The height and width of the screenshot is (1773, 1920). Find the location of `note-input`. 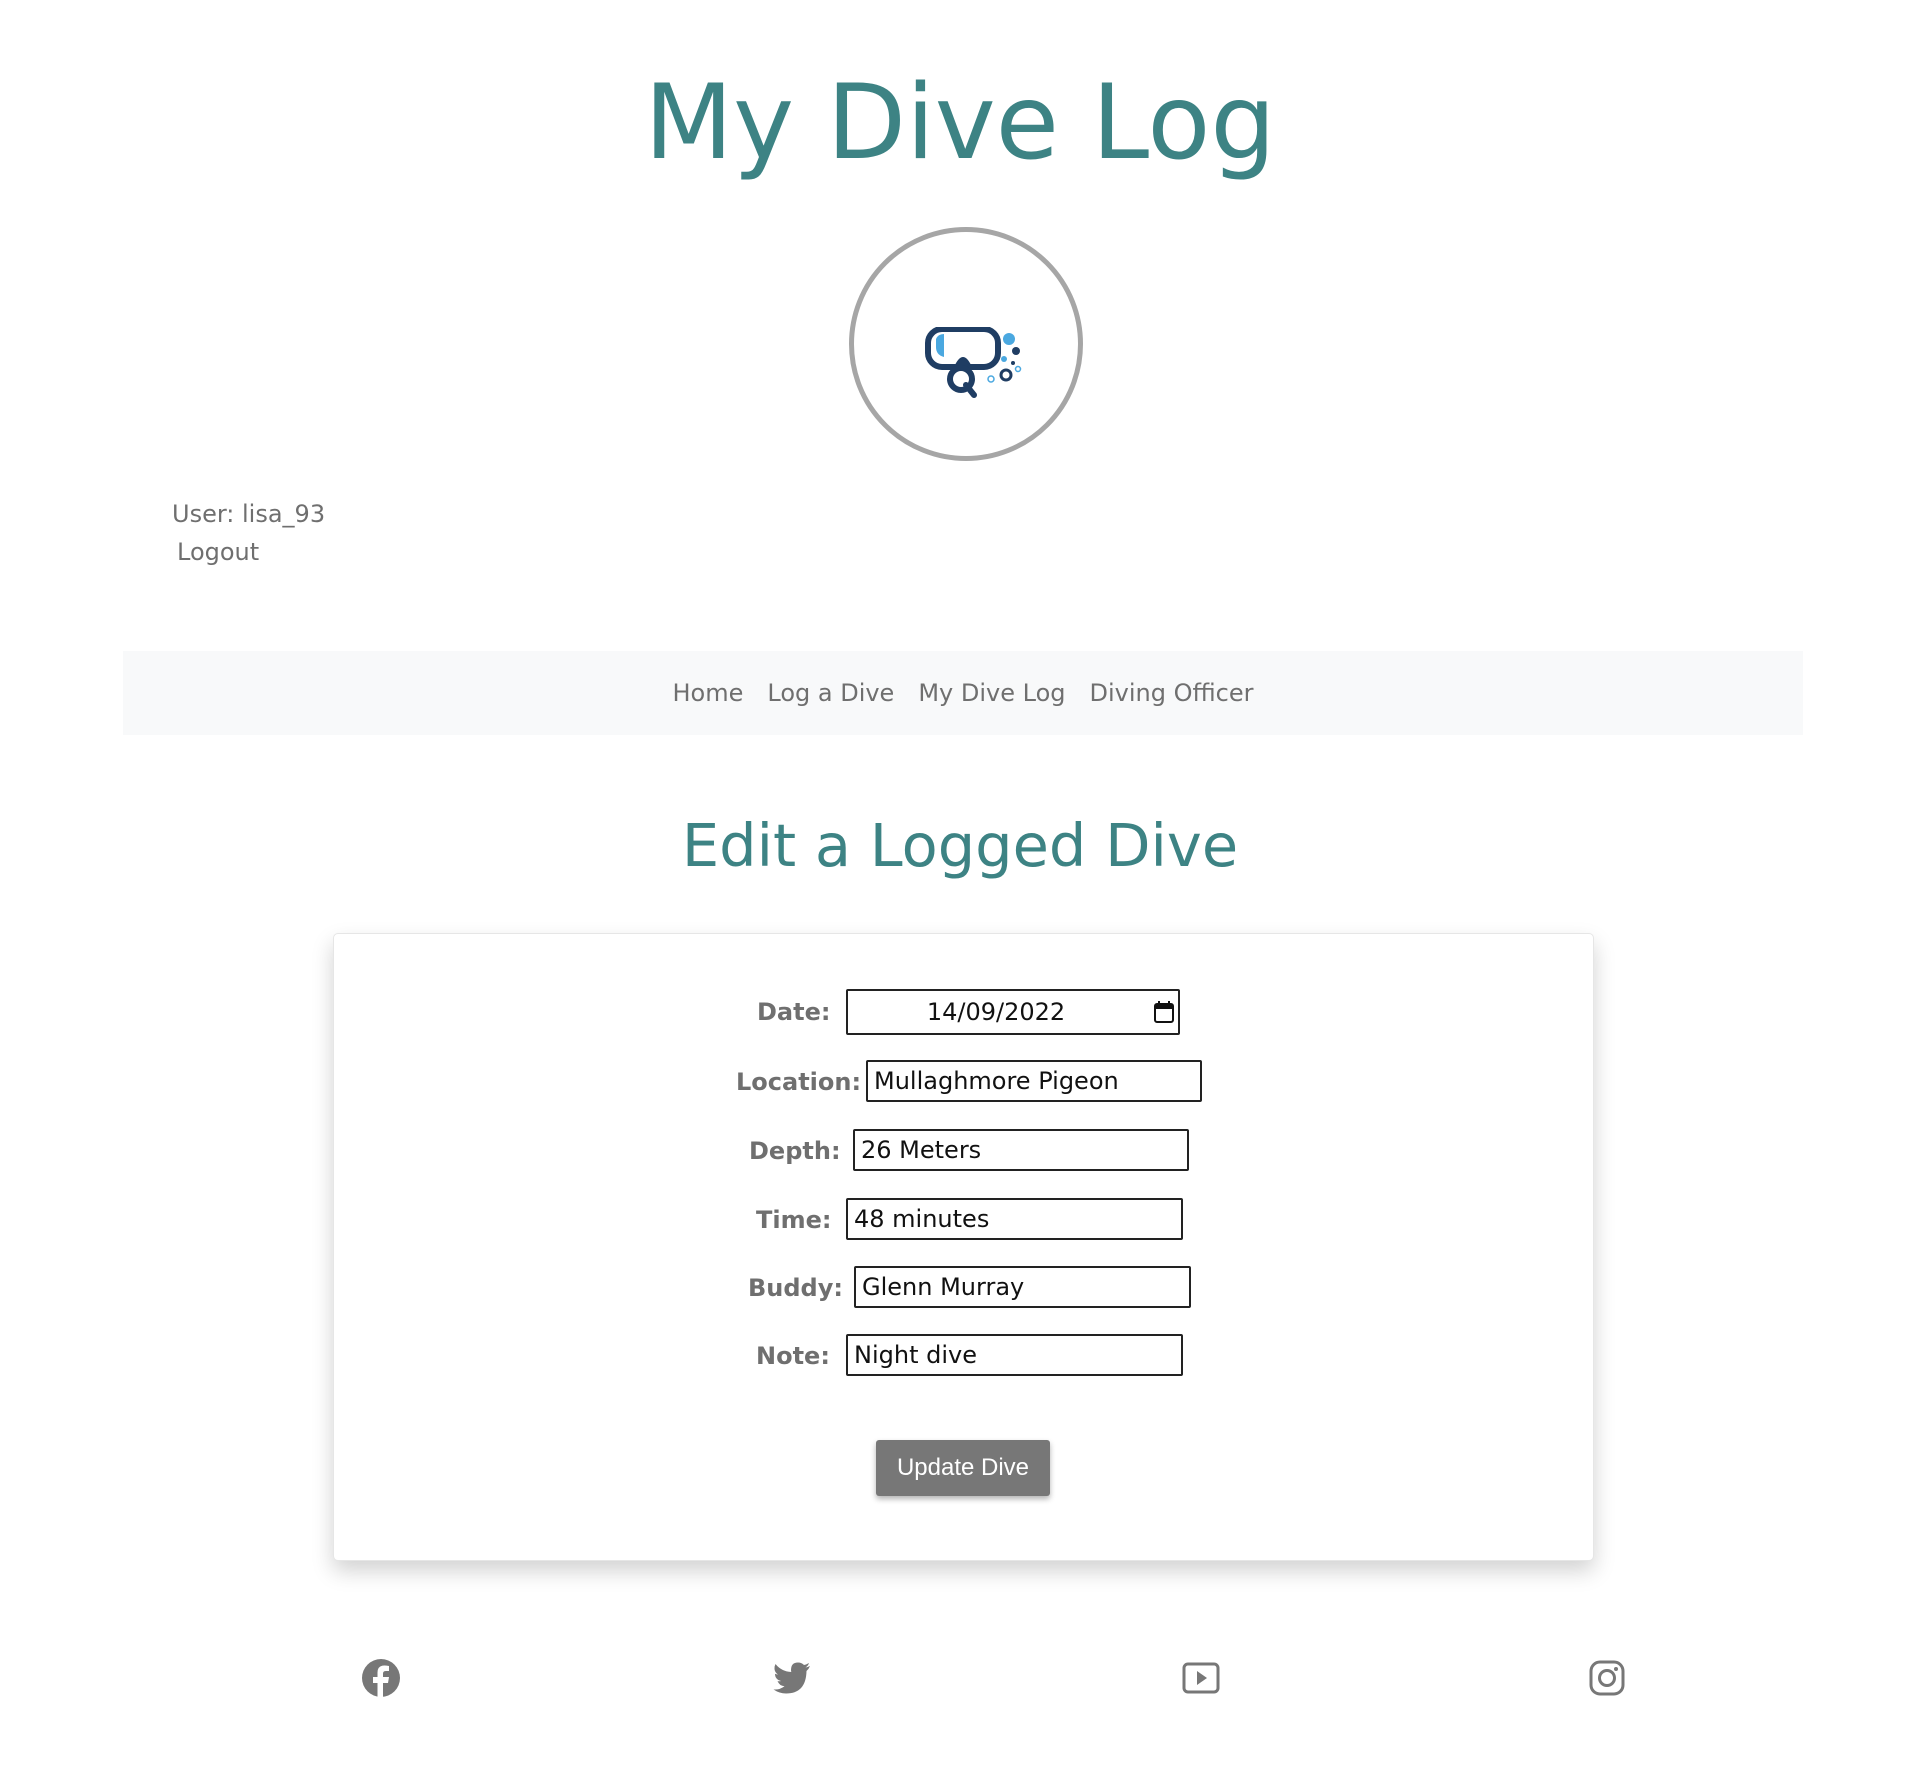

note-input is located at coordinates (1014, 1355).